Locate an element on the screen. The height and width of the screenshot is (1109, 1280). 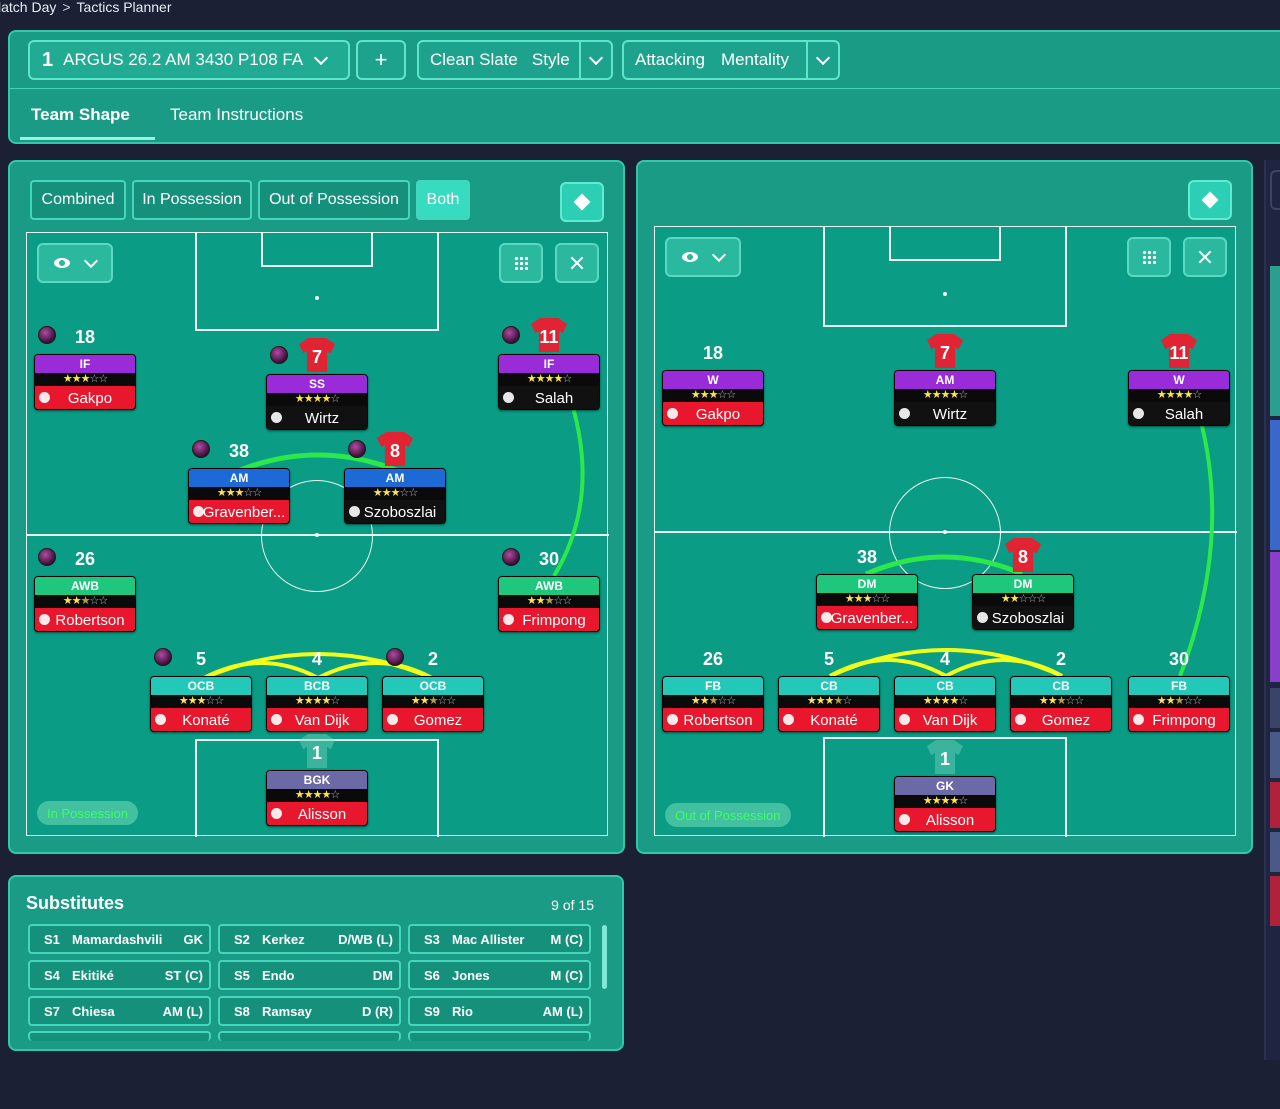
shirt-number: 26 is located at coordinates (713, 658).